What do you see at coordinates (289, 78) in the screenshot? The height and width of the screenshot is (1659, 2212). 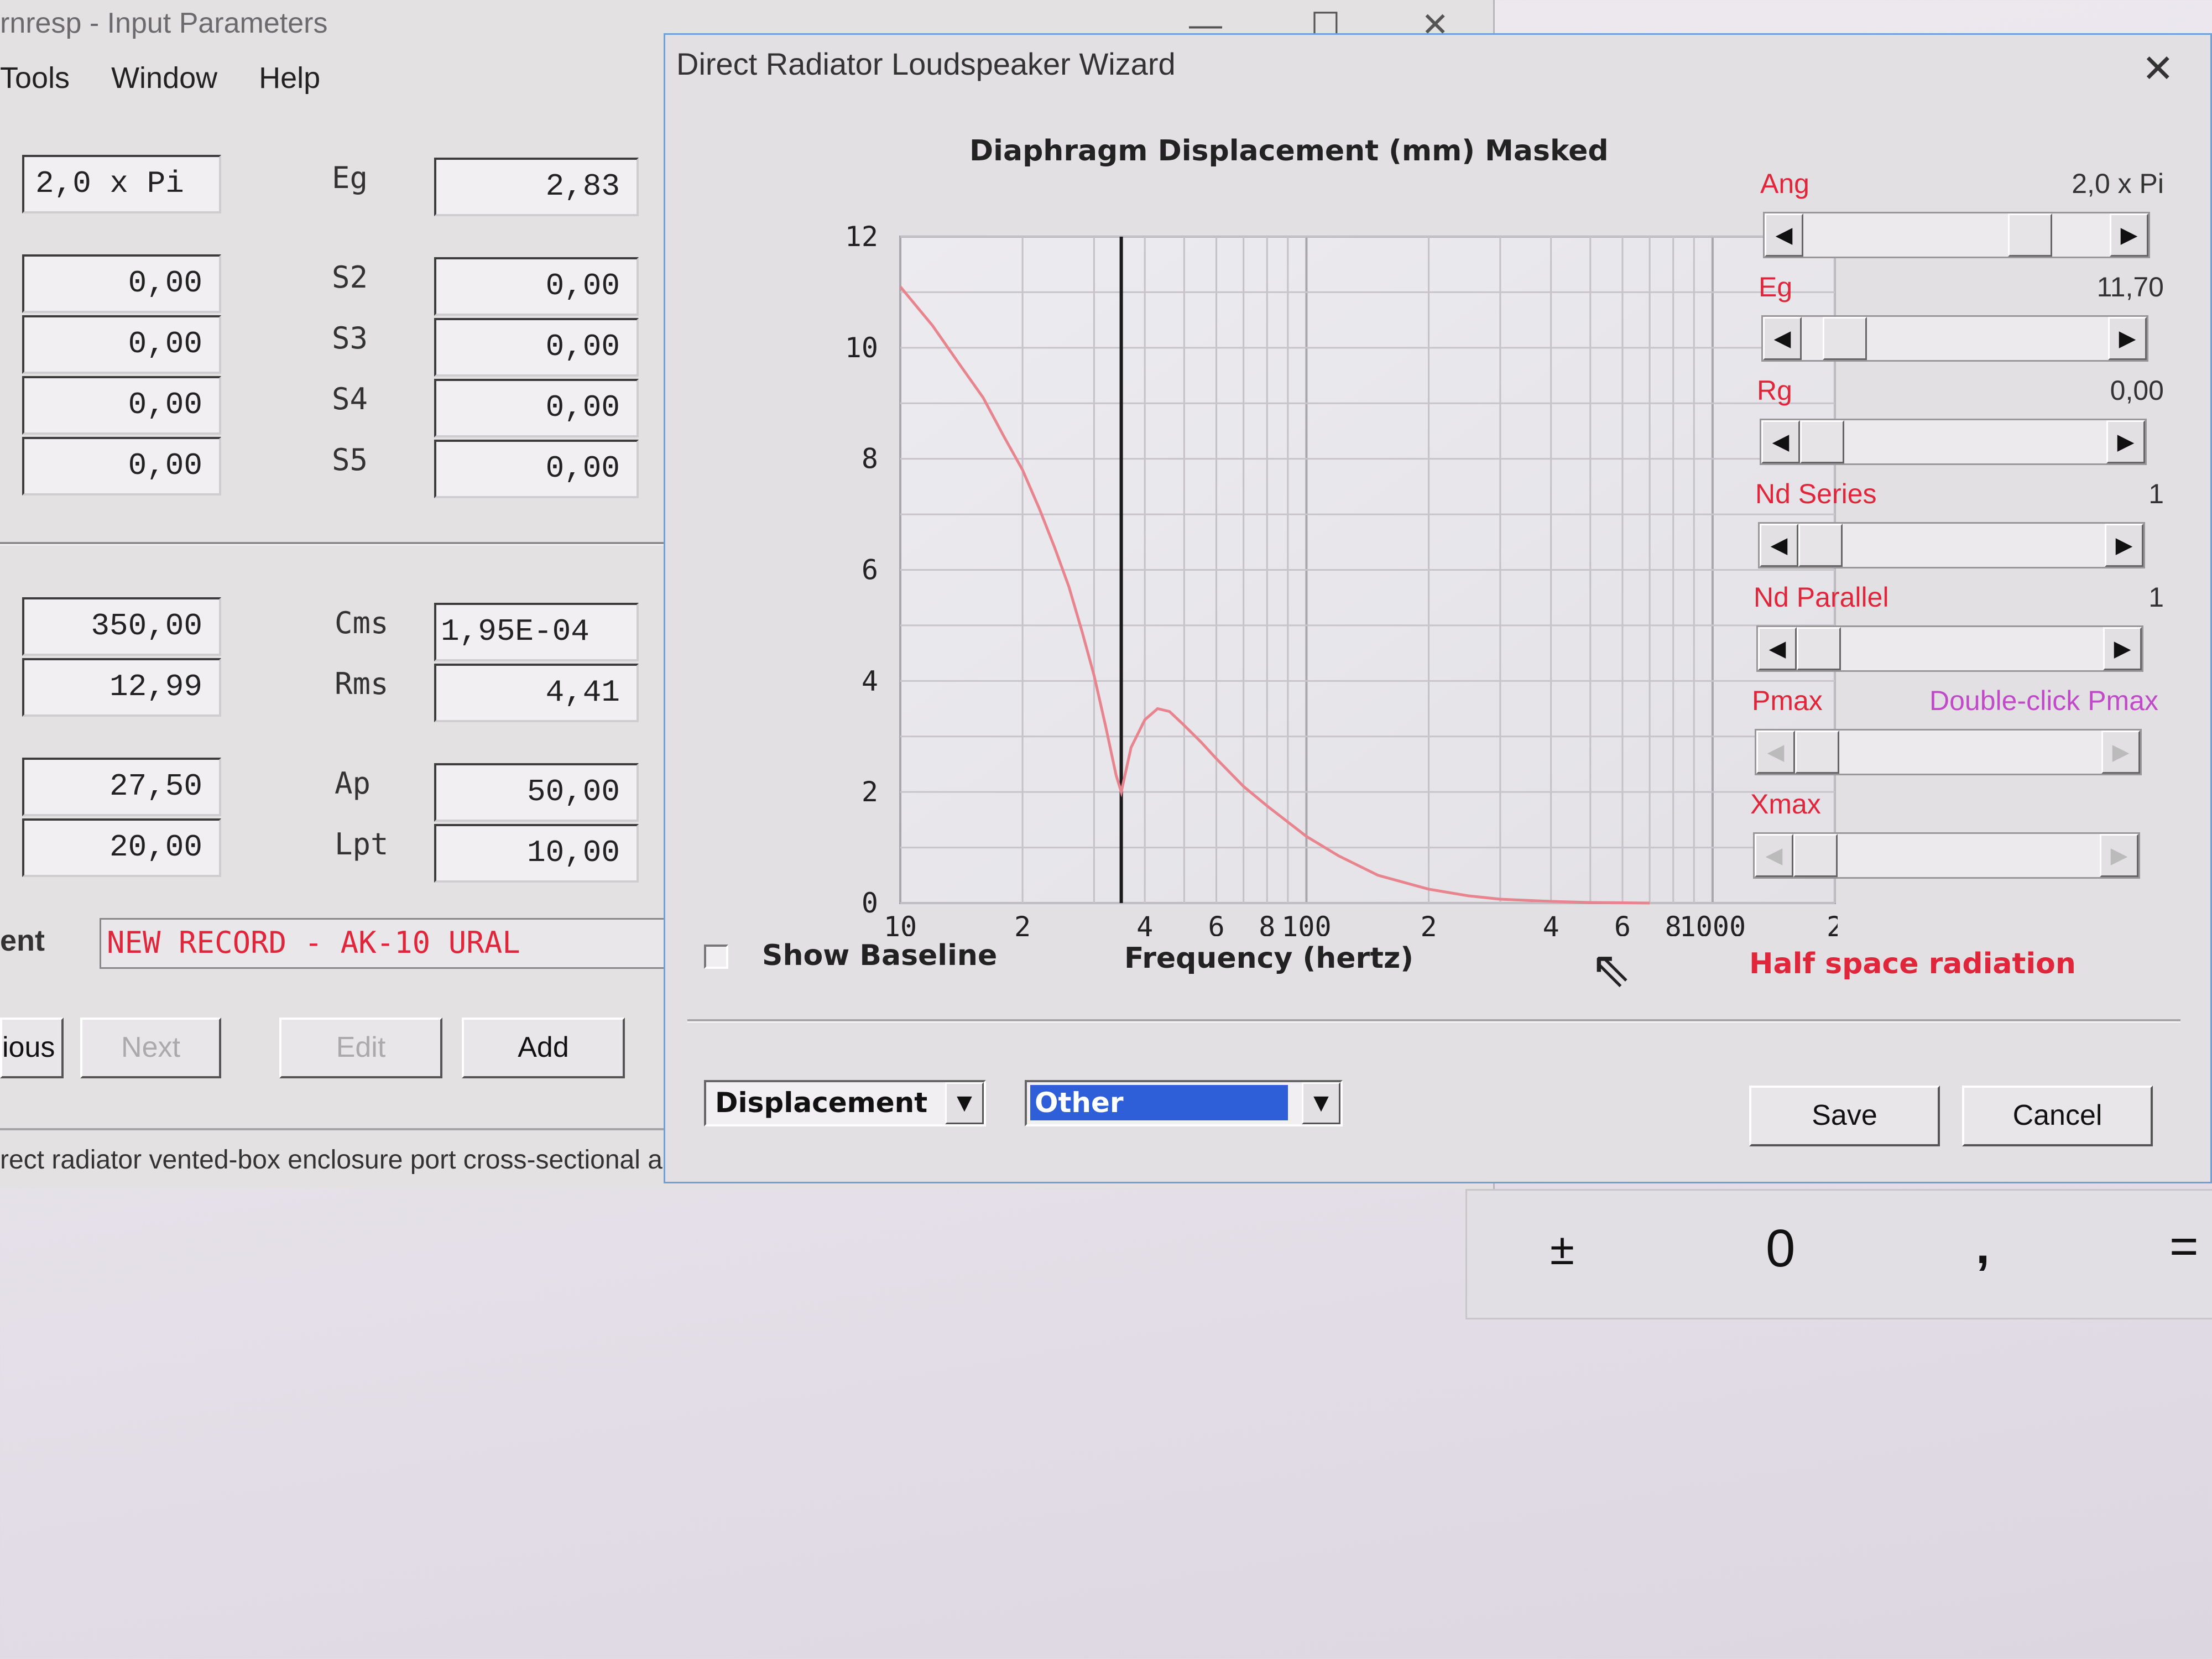 I see `menu-help: Help` at bounding box center [289, 78].